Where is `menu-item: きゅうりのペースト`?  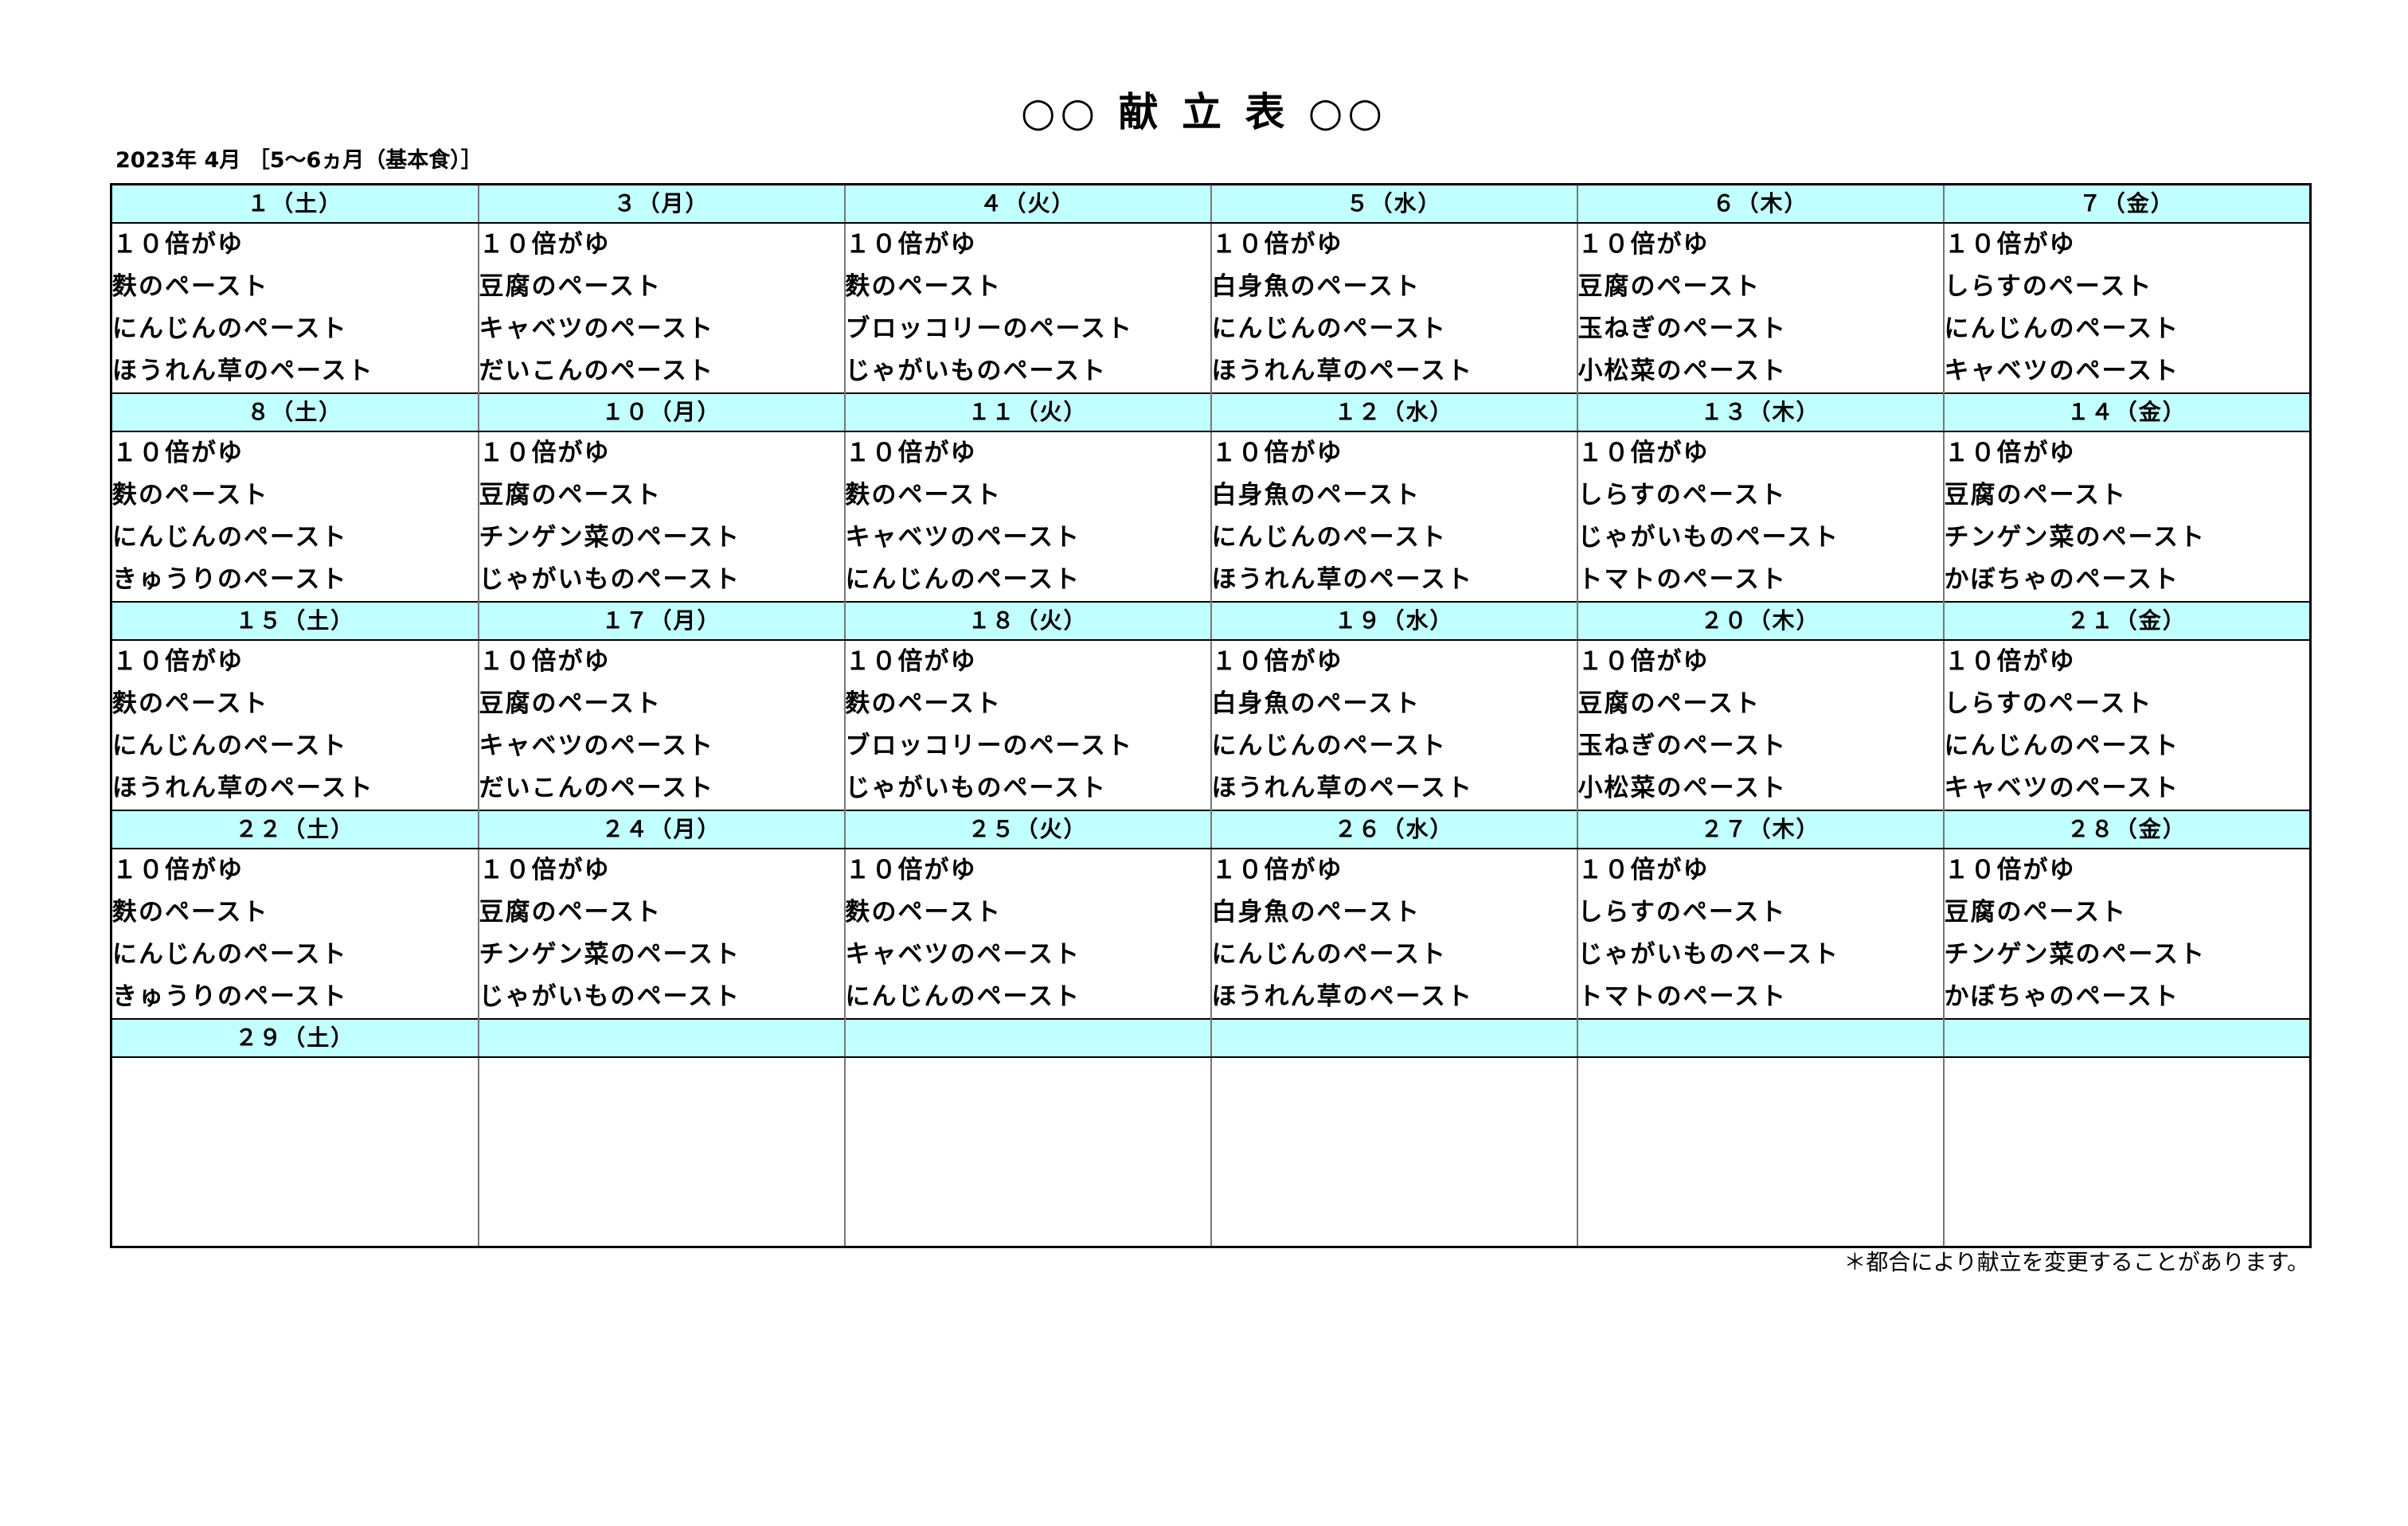
menu-item: きゅうりのペースト is located at coordinates (230, 996).